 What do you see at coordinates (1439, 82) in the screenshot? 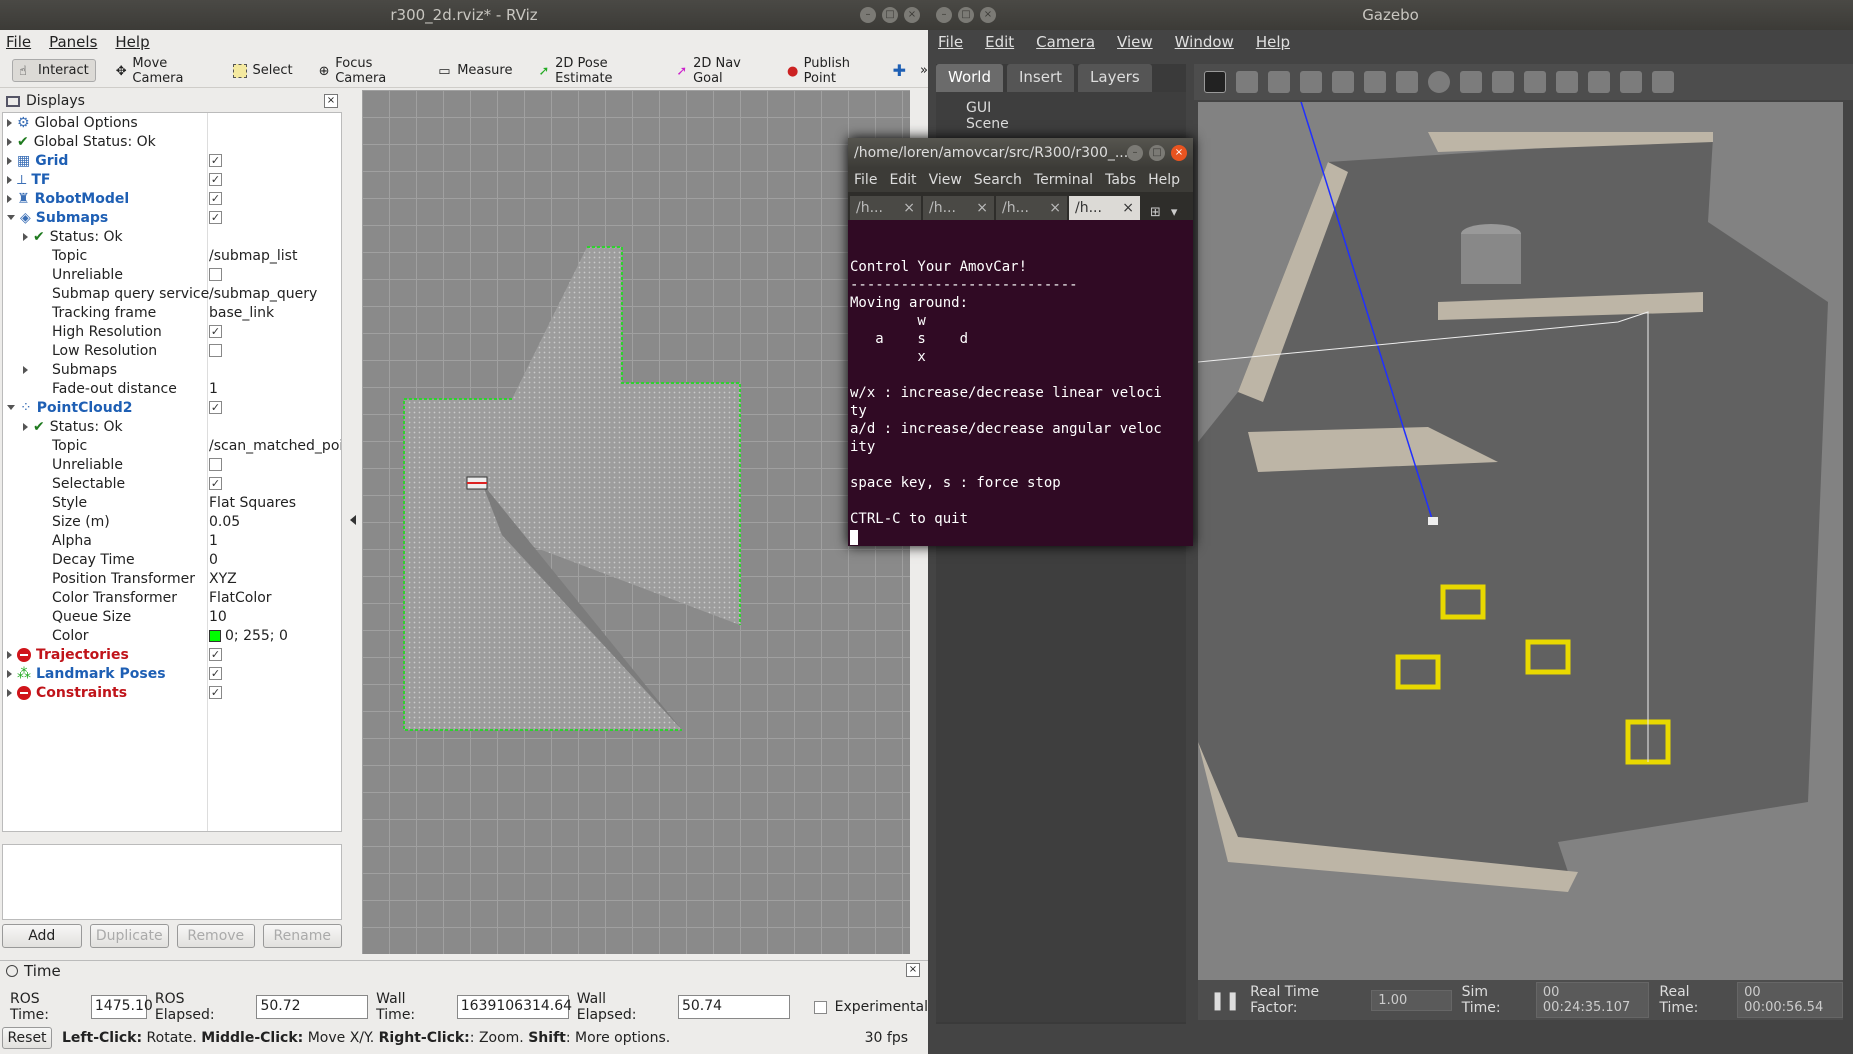
I see `sphere-icon` at bounding box center [1439, 82].